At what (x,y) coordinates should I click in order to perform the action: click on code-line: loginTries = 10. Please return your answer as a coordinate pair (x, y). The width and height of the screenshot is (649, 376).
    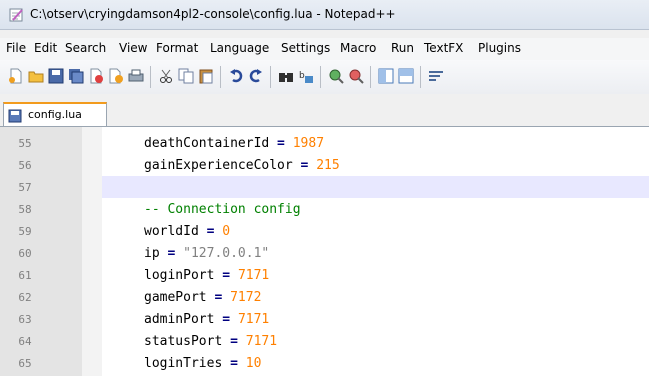
    Looking at the image, I should click on (202, 363).